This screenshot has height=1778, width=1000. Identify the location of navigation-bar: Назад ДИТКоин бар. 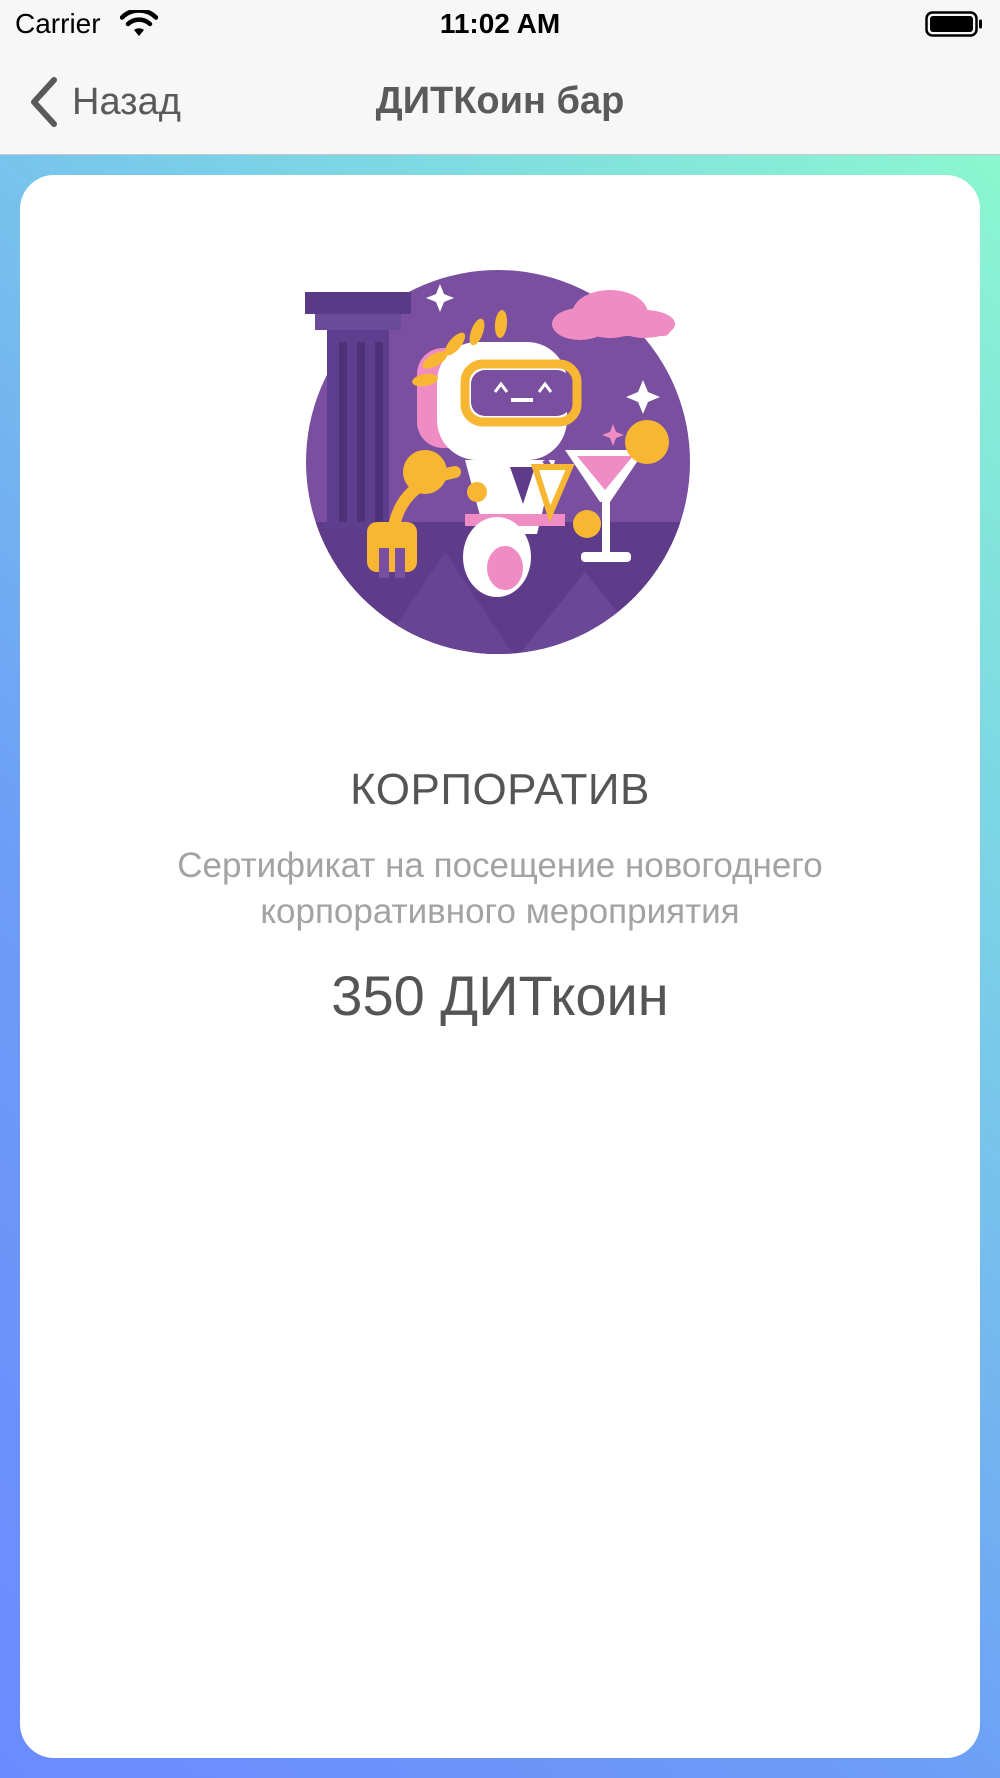
(500, 102).